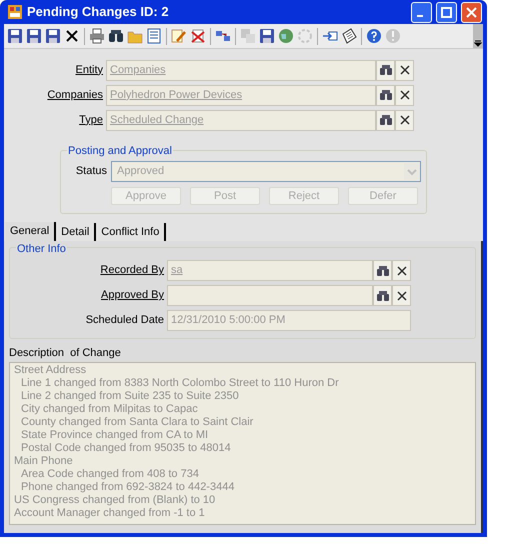  Describe the element at coordinates (179, 36) in the screenshot. I see `pencil-page-icon` at that location.